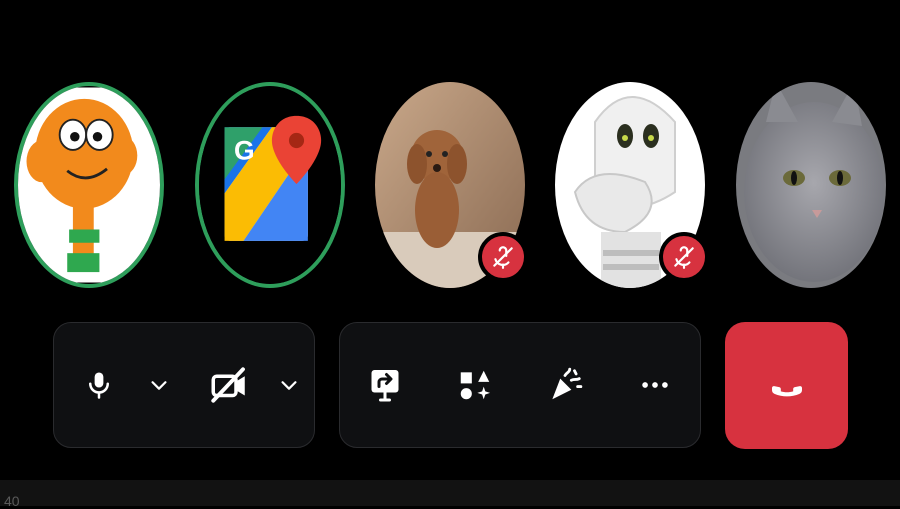  What do you see at coordinates (450, 494) in the screenshot?
I see `bottom-status-bar: 40` at bounding box center [450, 494].